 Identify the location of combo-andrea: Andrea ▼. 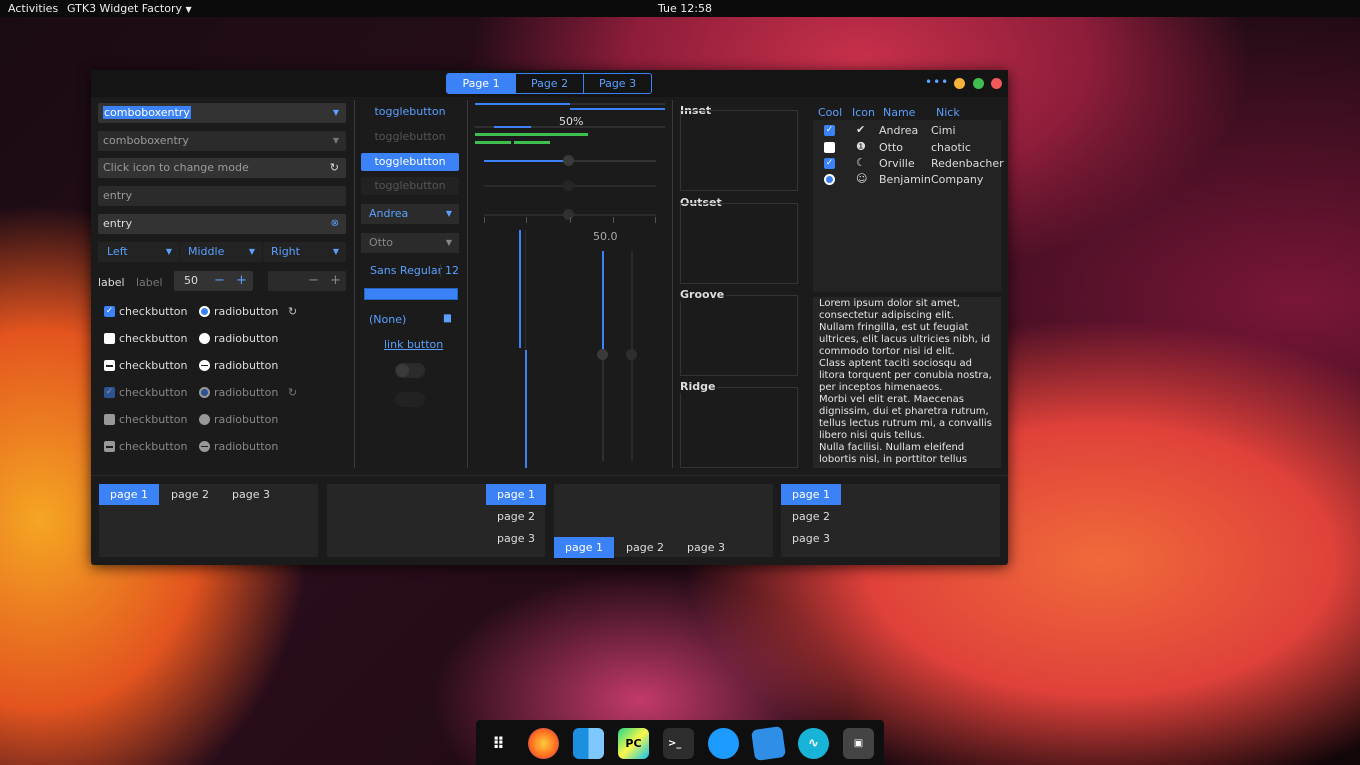
(410, 214).